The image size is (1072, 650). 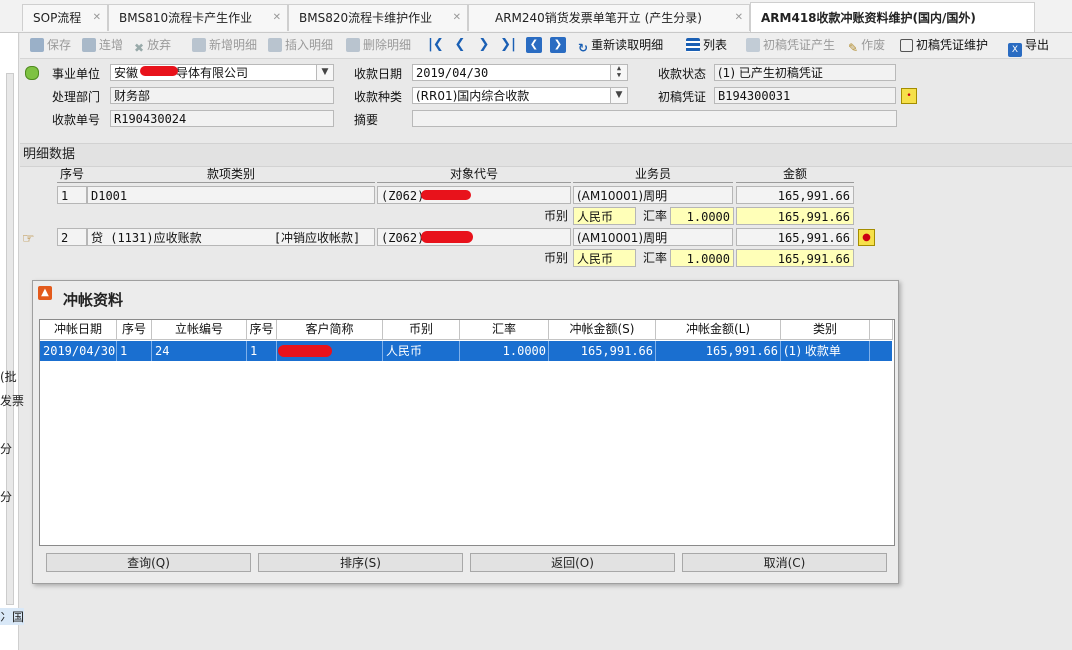 I want to click on save-icon, so click(x=37, y=45).